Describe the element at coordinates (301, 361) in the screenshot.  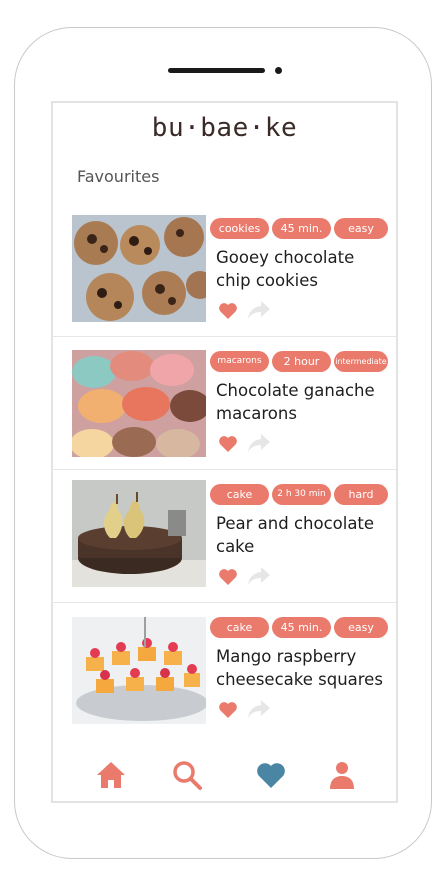
I see `tag-duration: 2 hour` at that location.